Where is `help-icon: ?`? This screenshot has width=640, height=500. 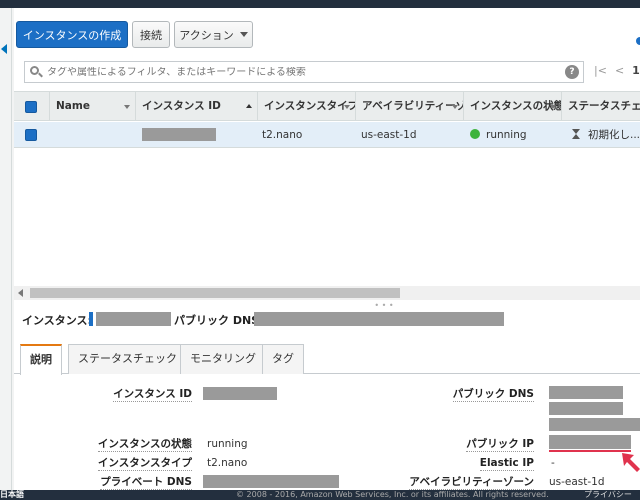 help-icon: ? is located at coordinates (572, 72).